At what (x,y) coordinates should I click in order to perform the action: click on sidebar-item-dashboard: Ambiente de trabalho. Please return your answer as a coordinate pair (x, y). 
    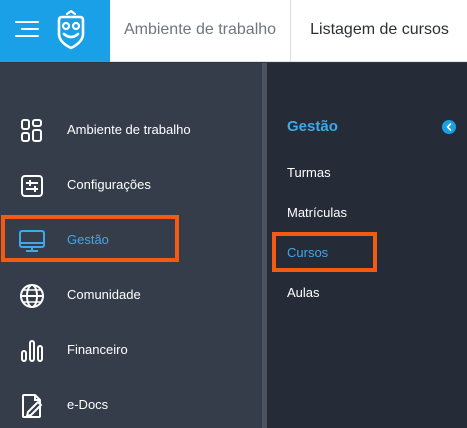
    Looking at the image, I should click on (131, 130).